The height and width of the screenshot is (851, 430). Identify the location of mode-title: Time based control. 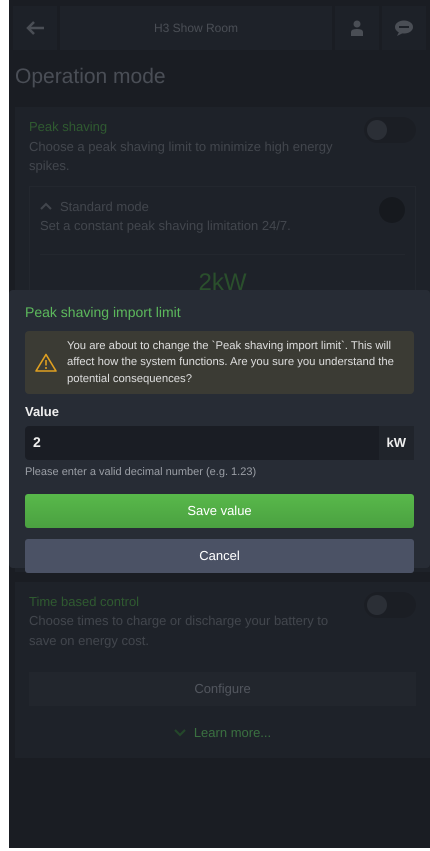
(84, 601).